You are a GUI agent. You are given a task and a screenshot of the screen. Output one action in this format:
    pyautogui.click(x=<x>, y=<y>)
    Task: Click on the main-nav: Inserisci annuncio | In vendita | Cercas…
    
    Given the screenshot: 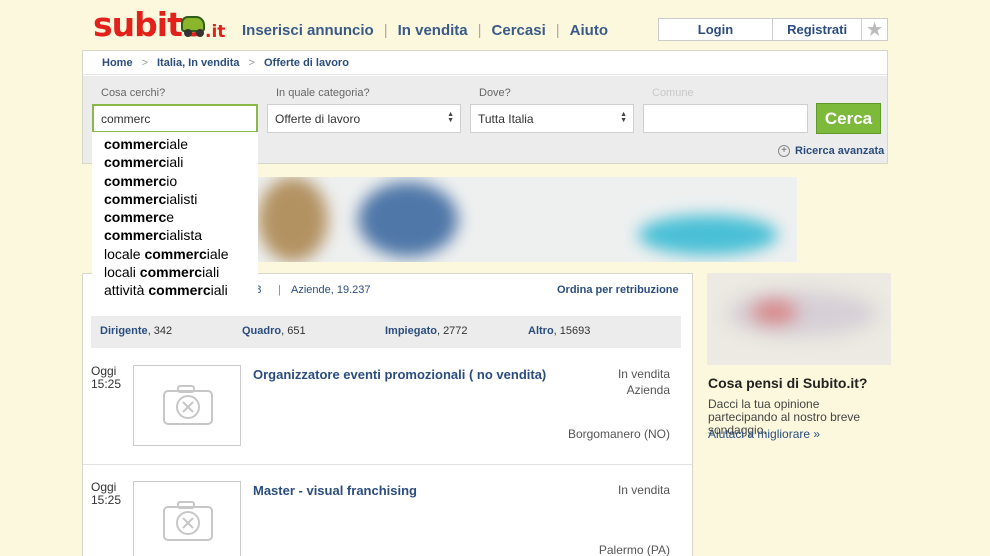 What is the action you would take?
    pyautogui.click(x=425, y=30)
    